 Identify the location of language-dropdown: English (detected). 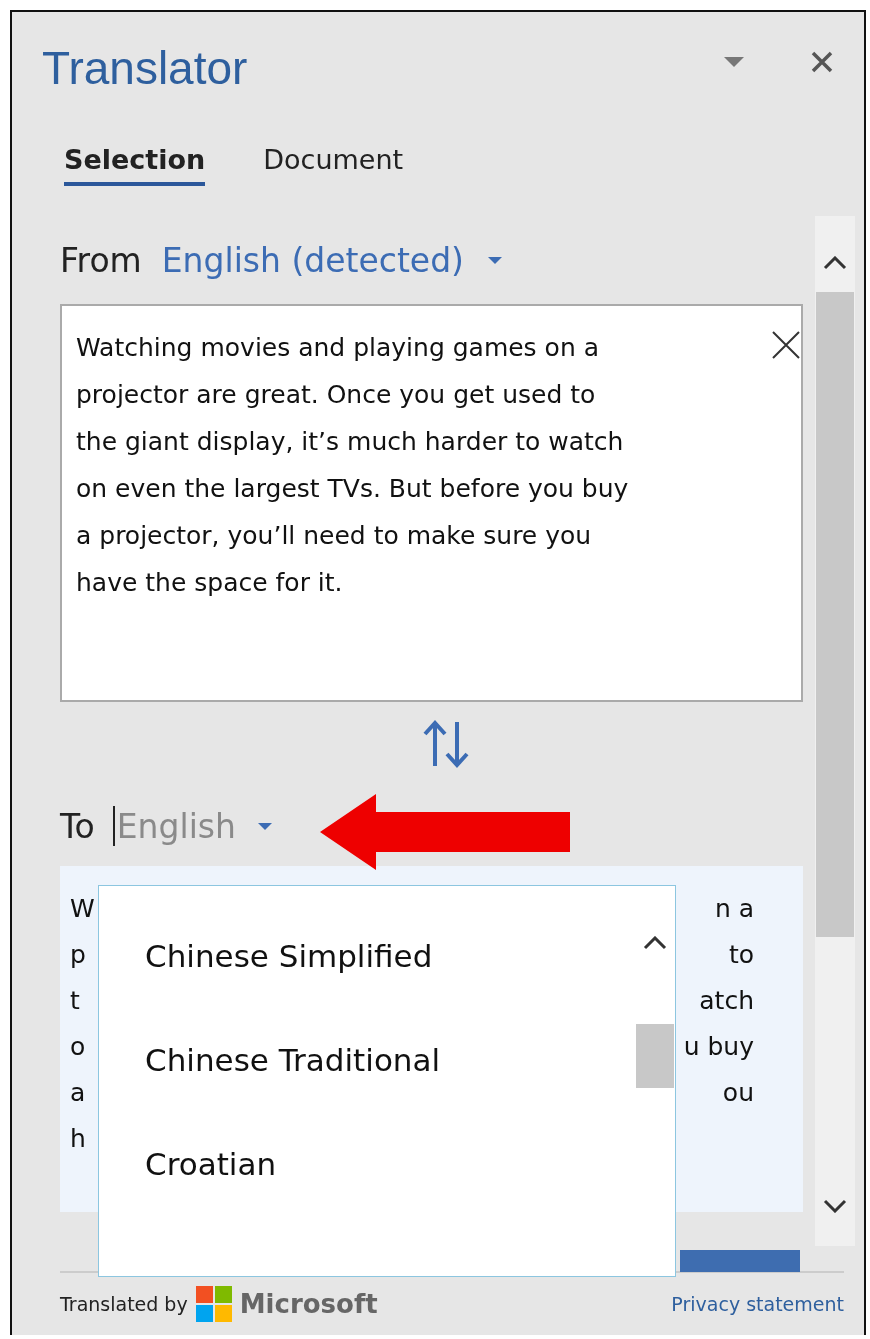
(331, 260).